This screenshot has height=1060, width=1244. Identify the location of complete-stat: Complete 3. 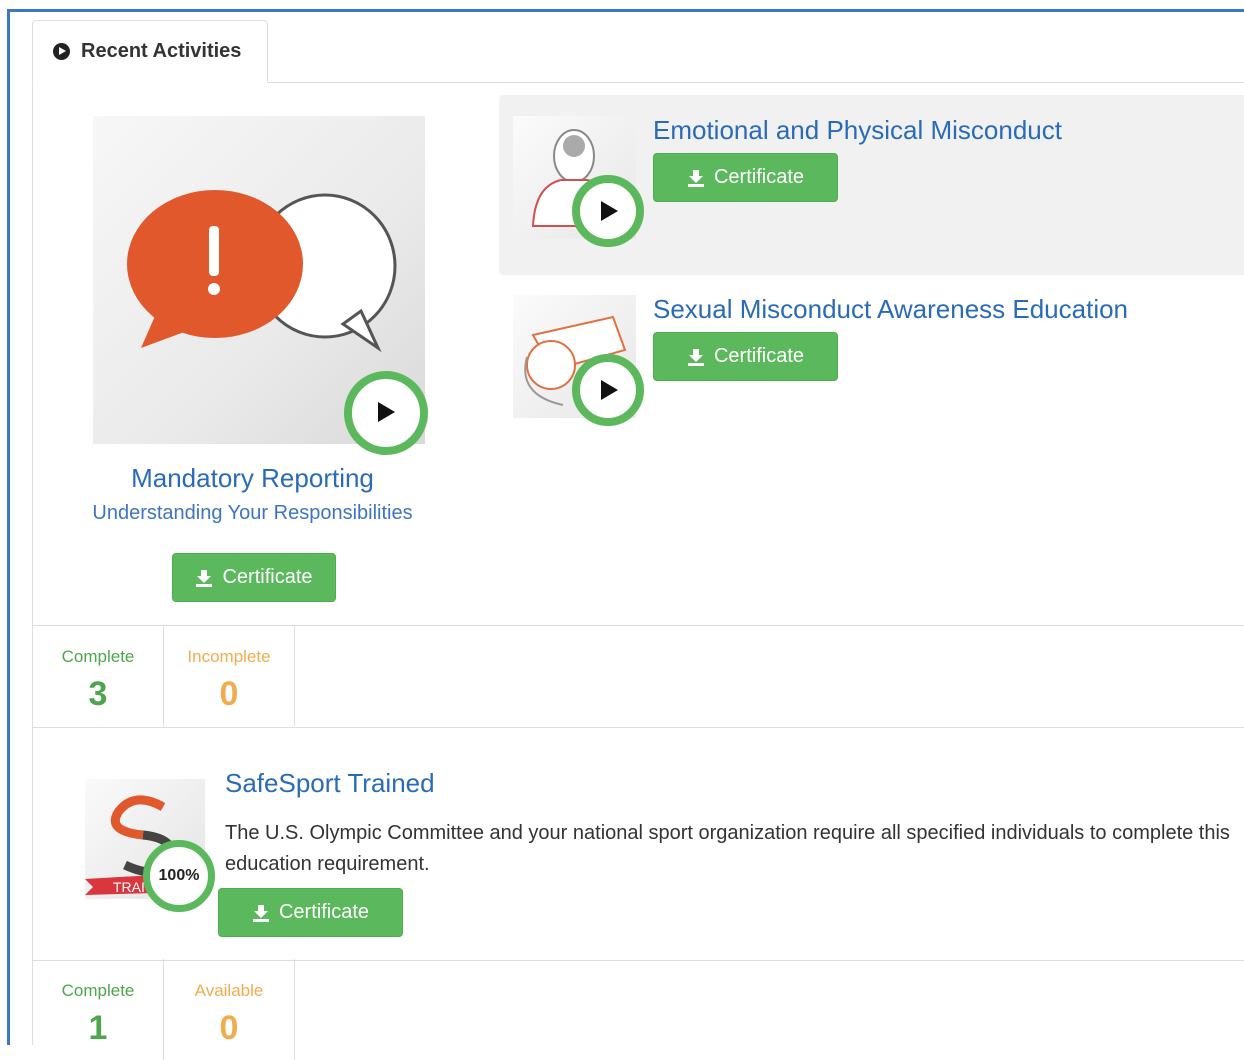
(98, 675).